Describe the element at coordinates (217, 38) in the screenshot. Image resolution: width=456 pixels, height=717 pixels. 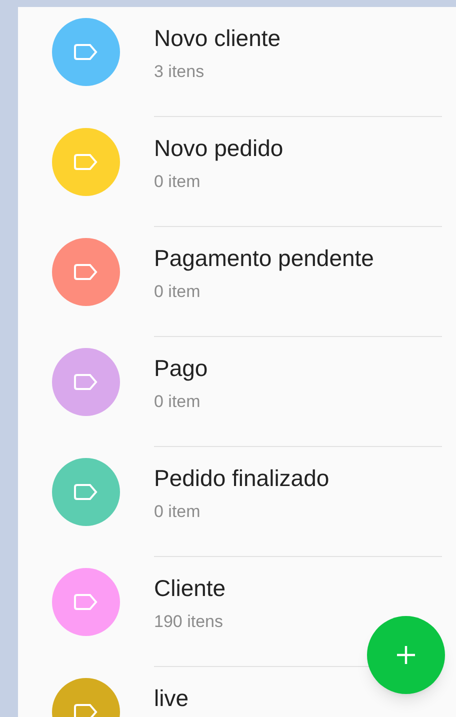
I see `label-name: Novo cliente` at that location.